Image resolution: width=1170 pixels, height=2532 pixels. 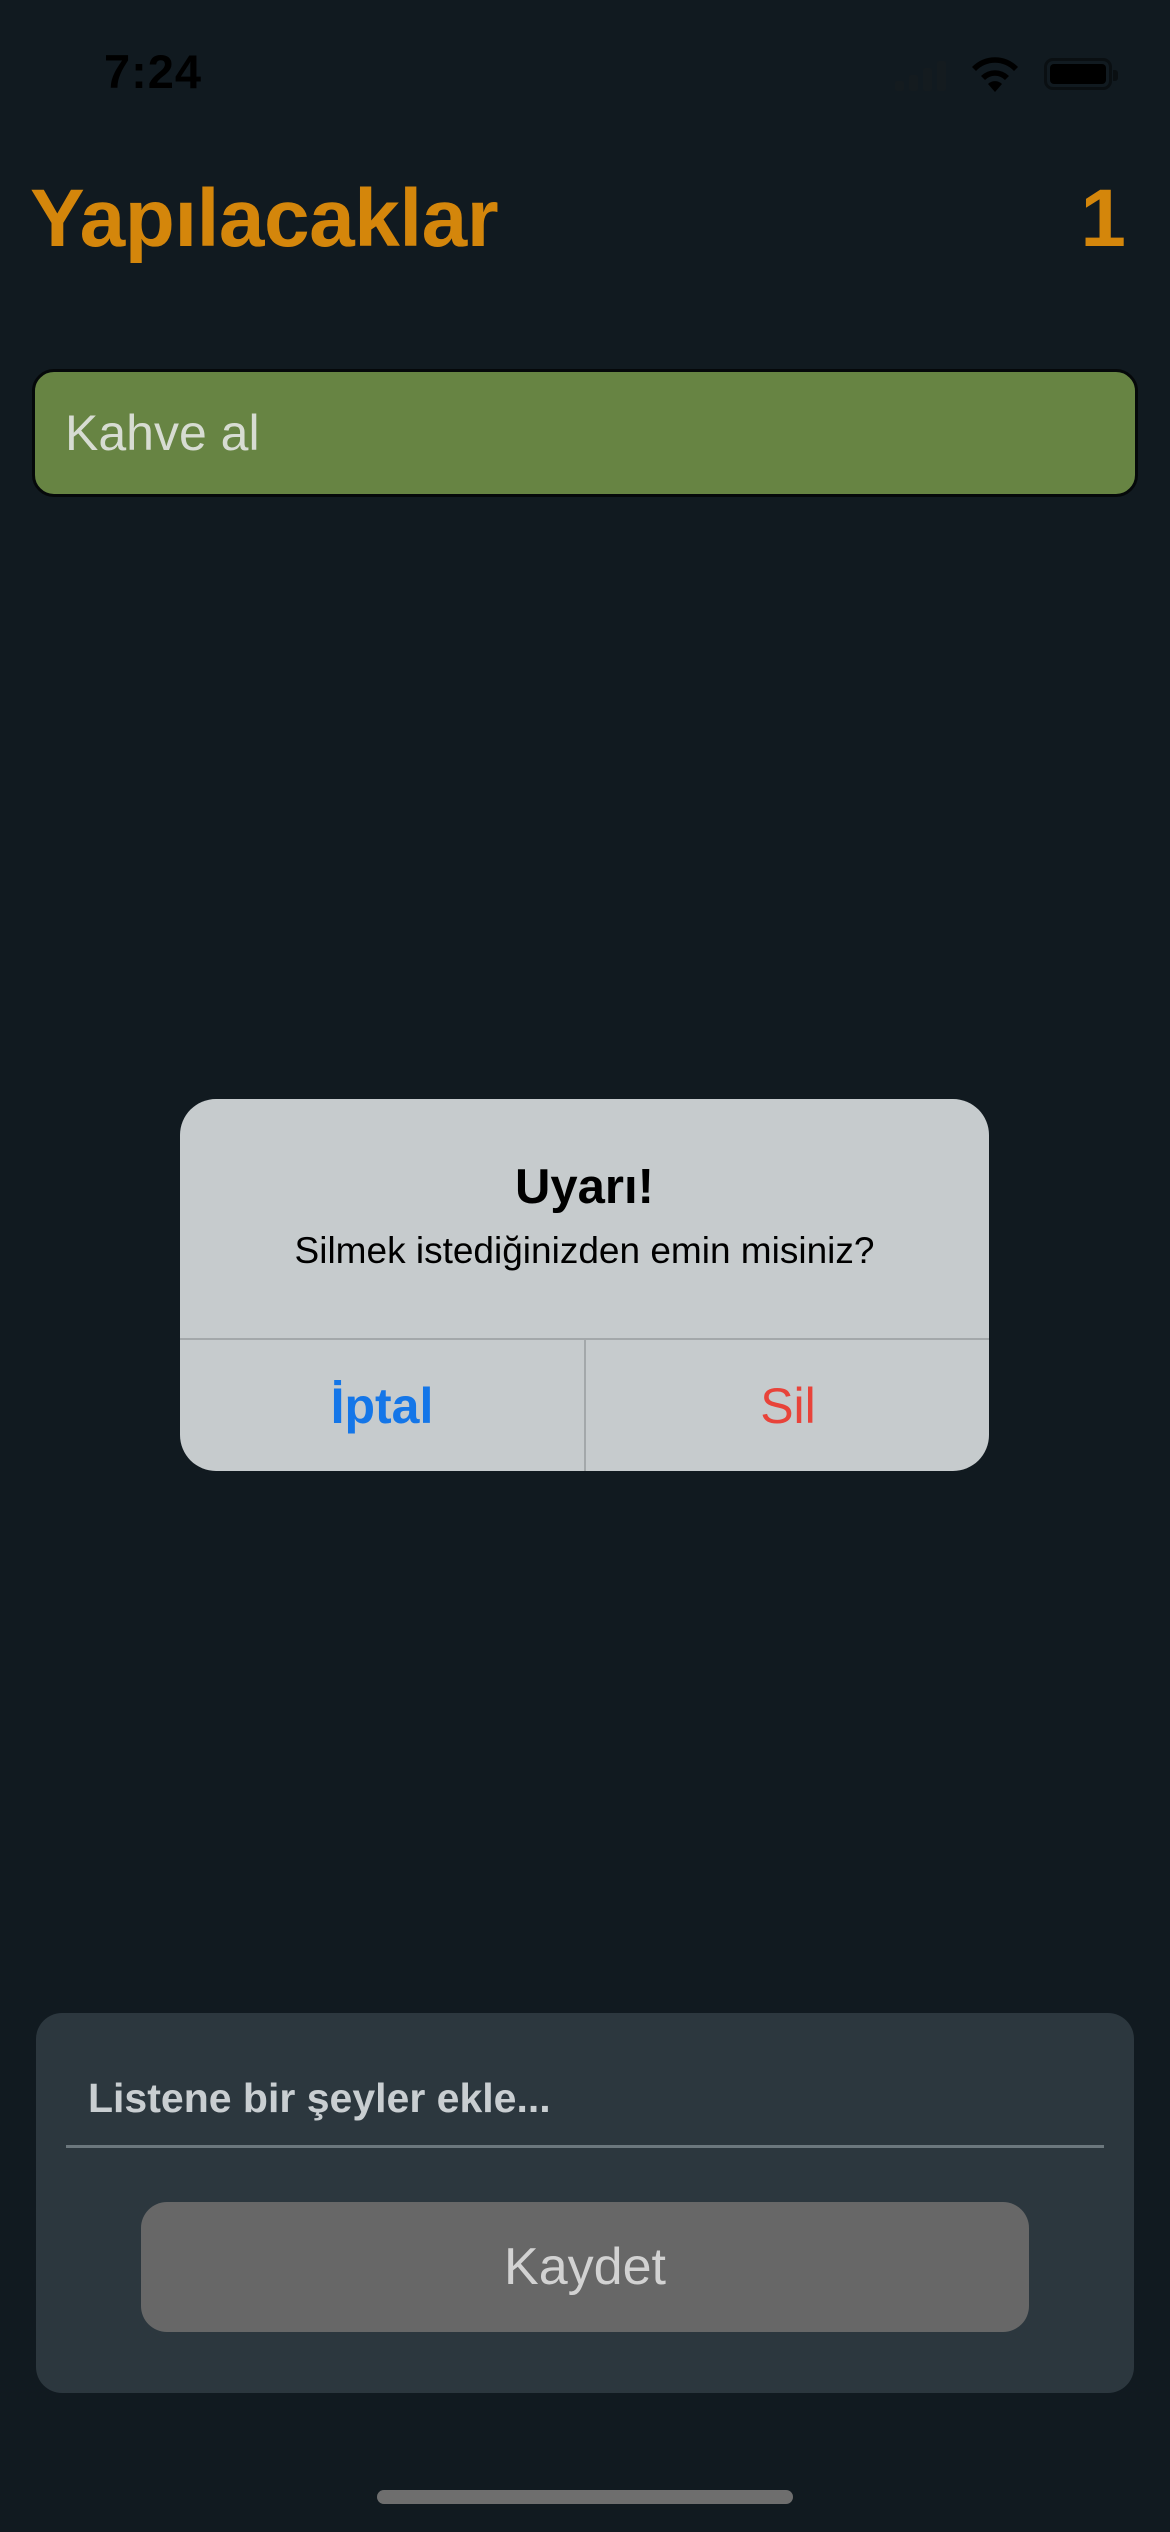 I want to click on status-time: 7:24, so click(x=153, y=71).